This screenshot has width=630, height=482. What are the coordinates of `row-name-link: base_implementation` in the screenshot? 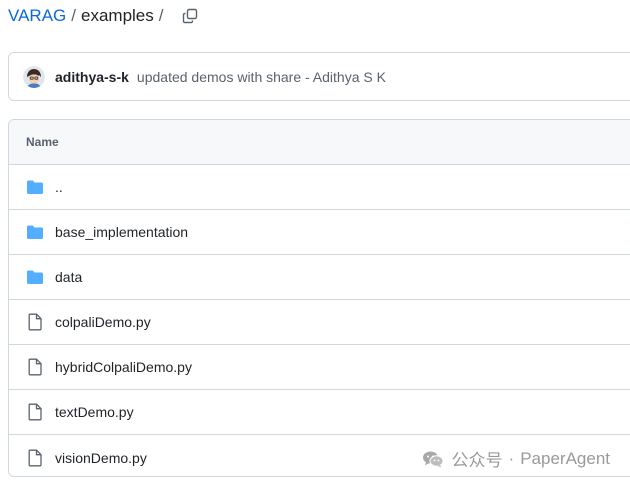 It's located at (121, 232).